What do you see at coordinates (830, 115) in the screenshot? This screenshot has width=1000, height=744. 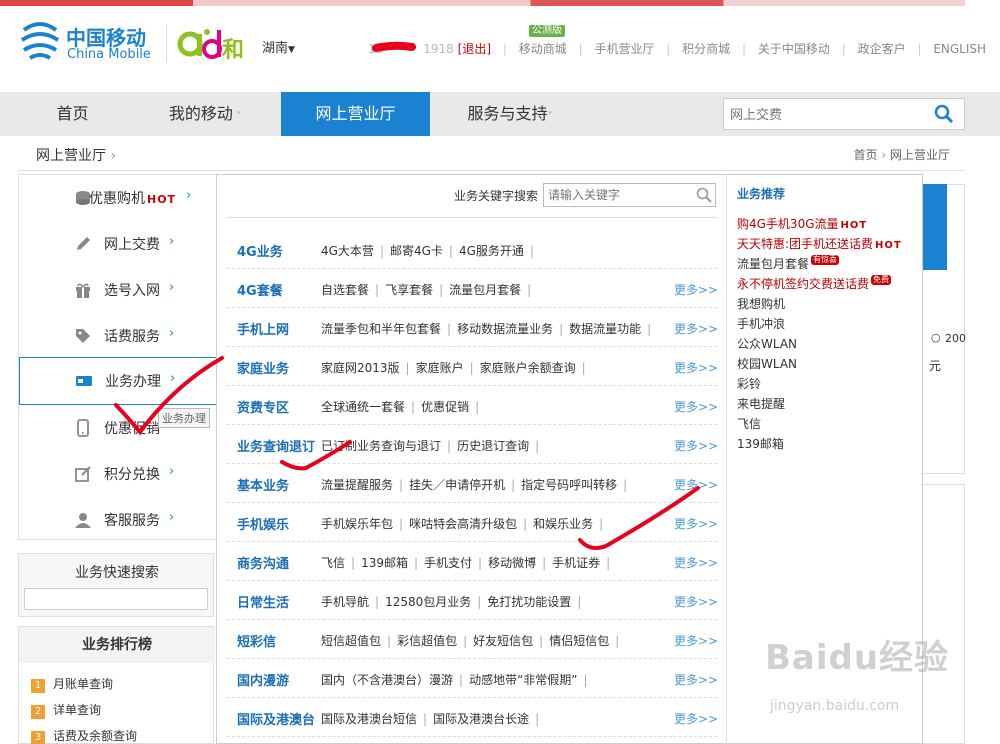 I see `search-input` at bounding box center [830, 115].